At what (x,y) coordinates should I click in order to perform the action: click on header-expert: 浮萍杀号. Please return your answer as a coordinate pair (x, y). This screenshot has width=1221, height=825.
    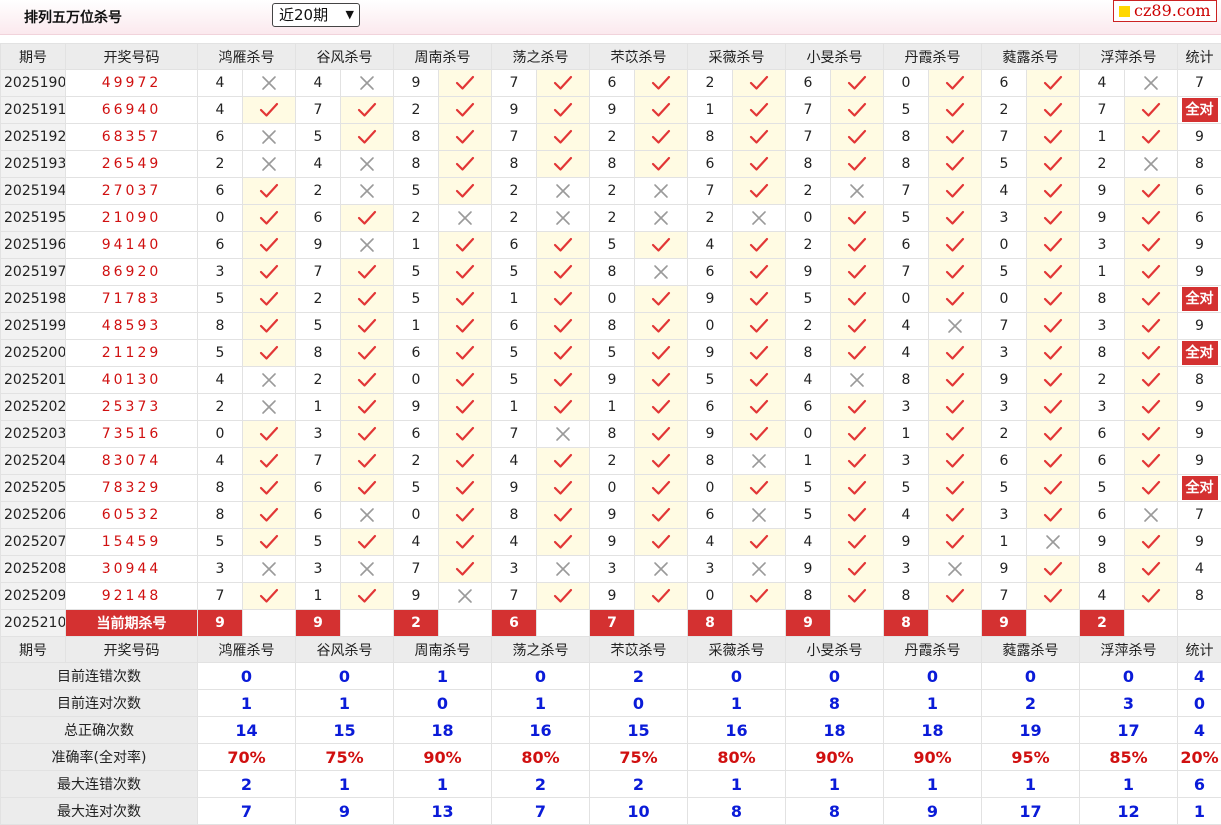
    Looking at the image, I should click on (1129, 650).